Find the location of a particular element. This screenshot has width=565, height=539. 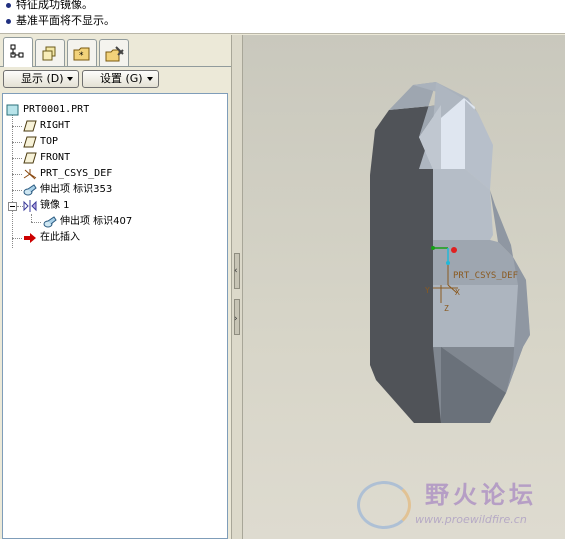

axis-x-label: X is located at coordinates (457, 292).